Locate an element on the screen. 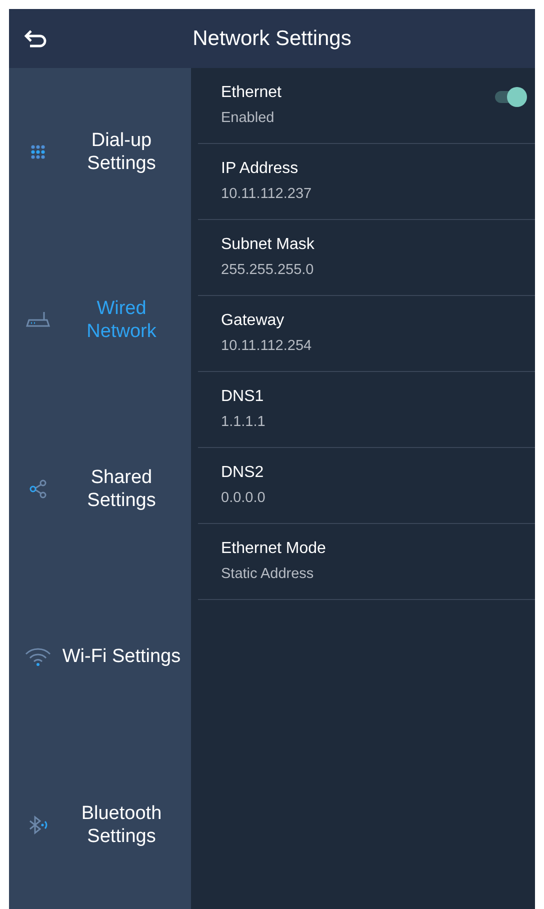 Image resolution: width=544 pixels, height=909 pixels. sidebar-label: Wi-Fi Settings is located at coordinates (121, 656).